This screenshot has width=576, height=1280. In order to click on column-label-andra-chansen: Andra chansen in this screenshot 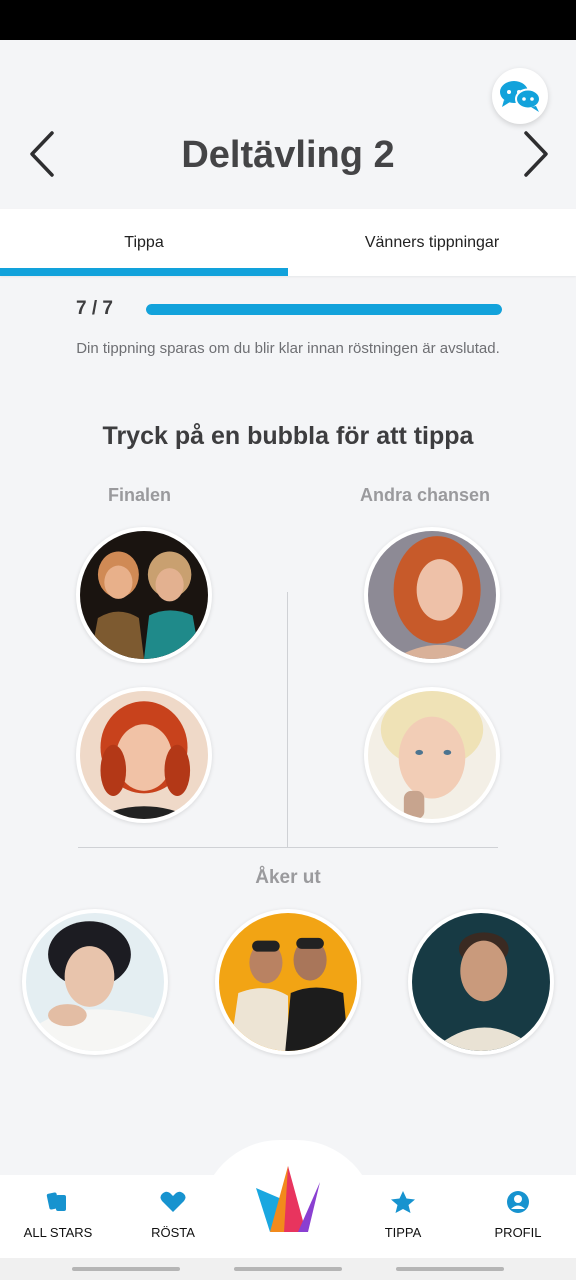, I will do `click(425, 495)`.